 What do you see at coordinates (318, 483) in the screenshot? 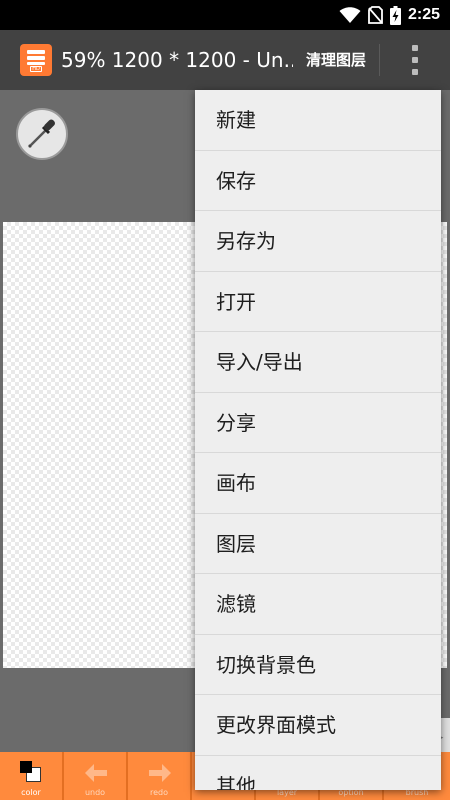
I see `menu-item-canvas: 画布` at bounding box center [318, 483].